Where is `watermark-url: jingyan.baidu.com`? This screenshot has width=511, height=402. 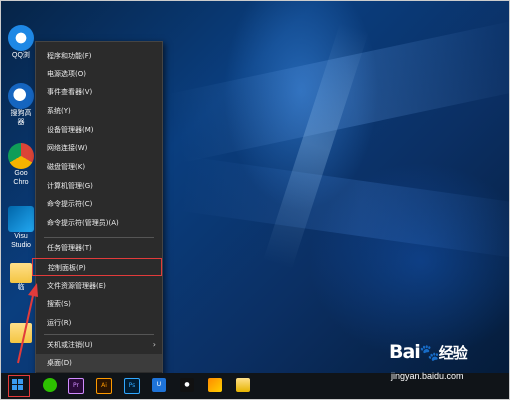
watermark-url: jingyan.baidu.com is located at coordinates (427, 376).